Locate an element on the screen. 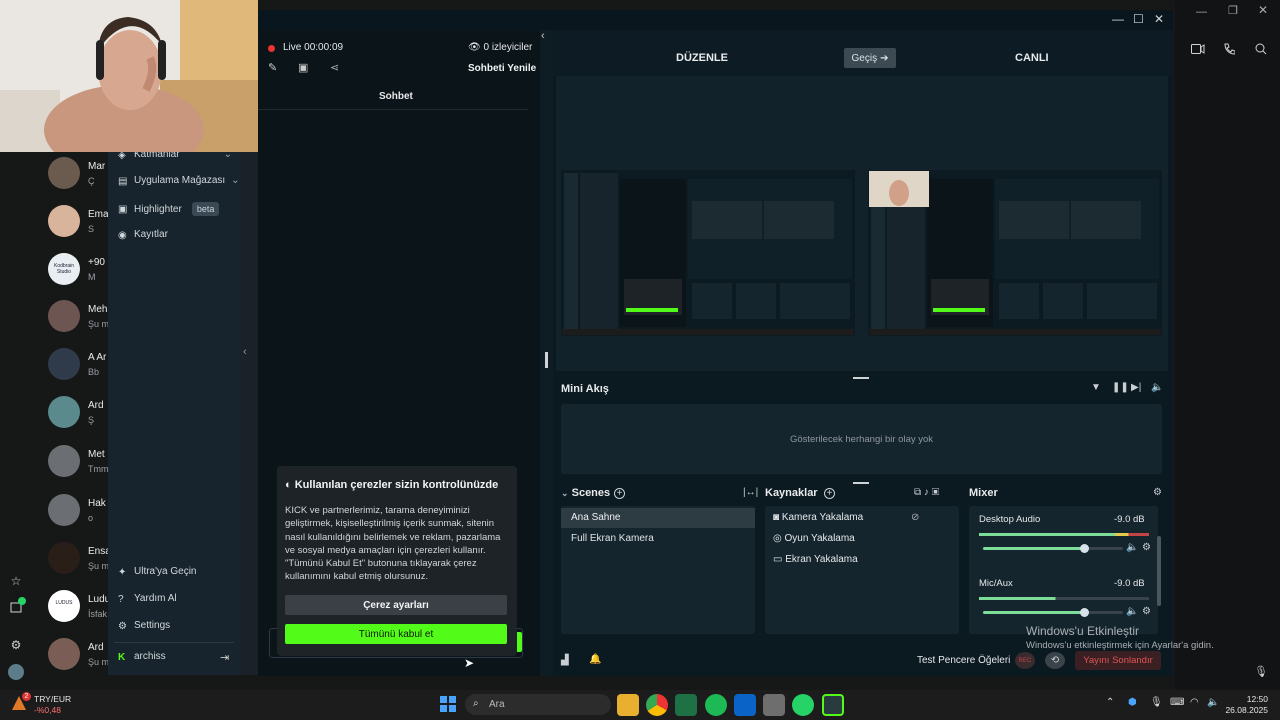  pause-icon: ❚❚ is located at coordinates (1120, 387).